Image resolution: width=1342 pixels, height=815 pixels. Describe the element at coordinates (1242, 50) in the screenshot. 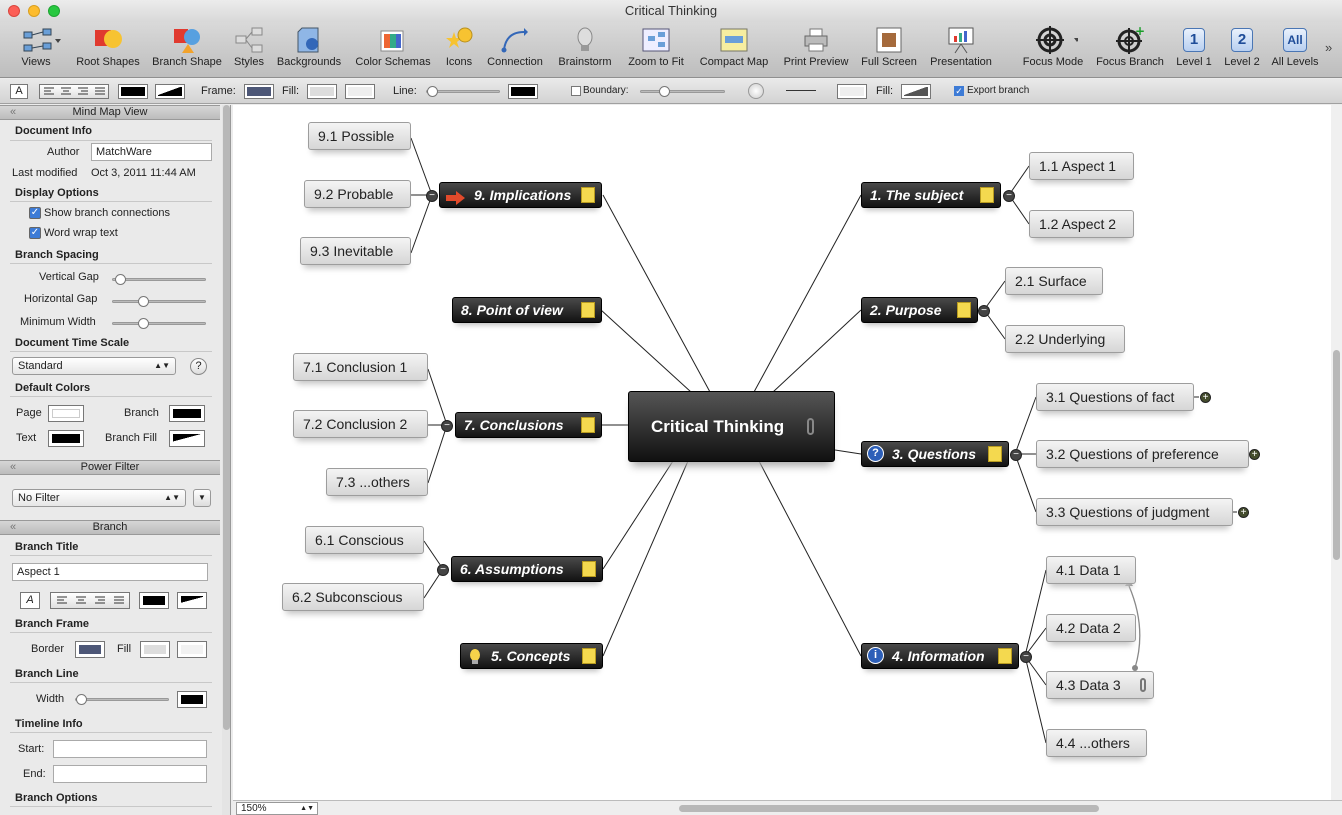

I see `level-2-button: 2 Level 2` at that location.